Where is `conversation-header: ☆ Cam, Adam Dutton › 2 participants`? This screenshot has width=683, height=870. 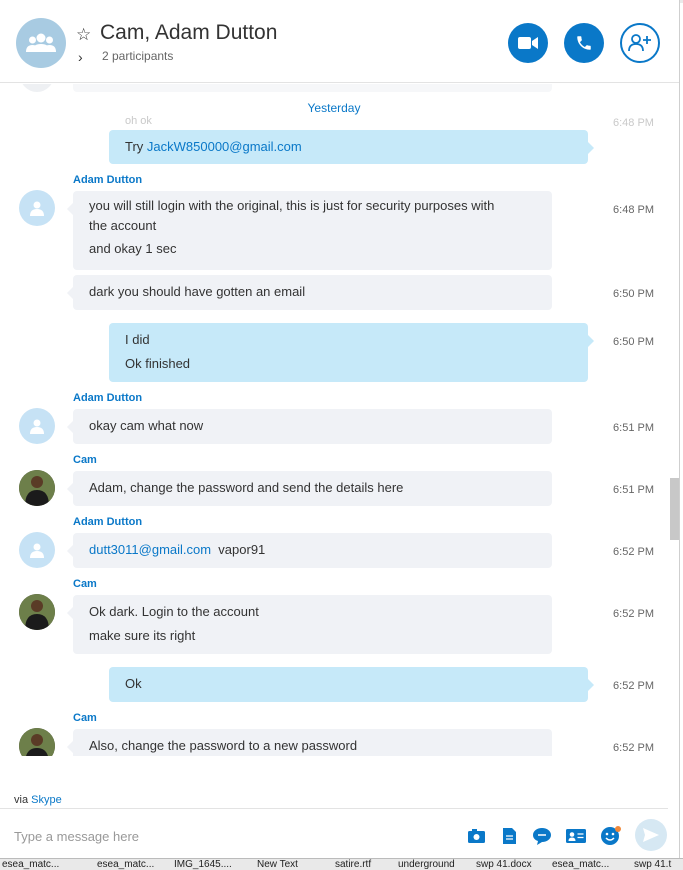 conversation-header: ☆ Cam, Adam Dutton › 2 participants is located at coordinates (339, 43).